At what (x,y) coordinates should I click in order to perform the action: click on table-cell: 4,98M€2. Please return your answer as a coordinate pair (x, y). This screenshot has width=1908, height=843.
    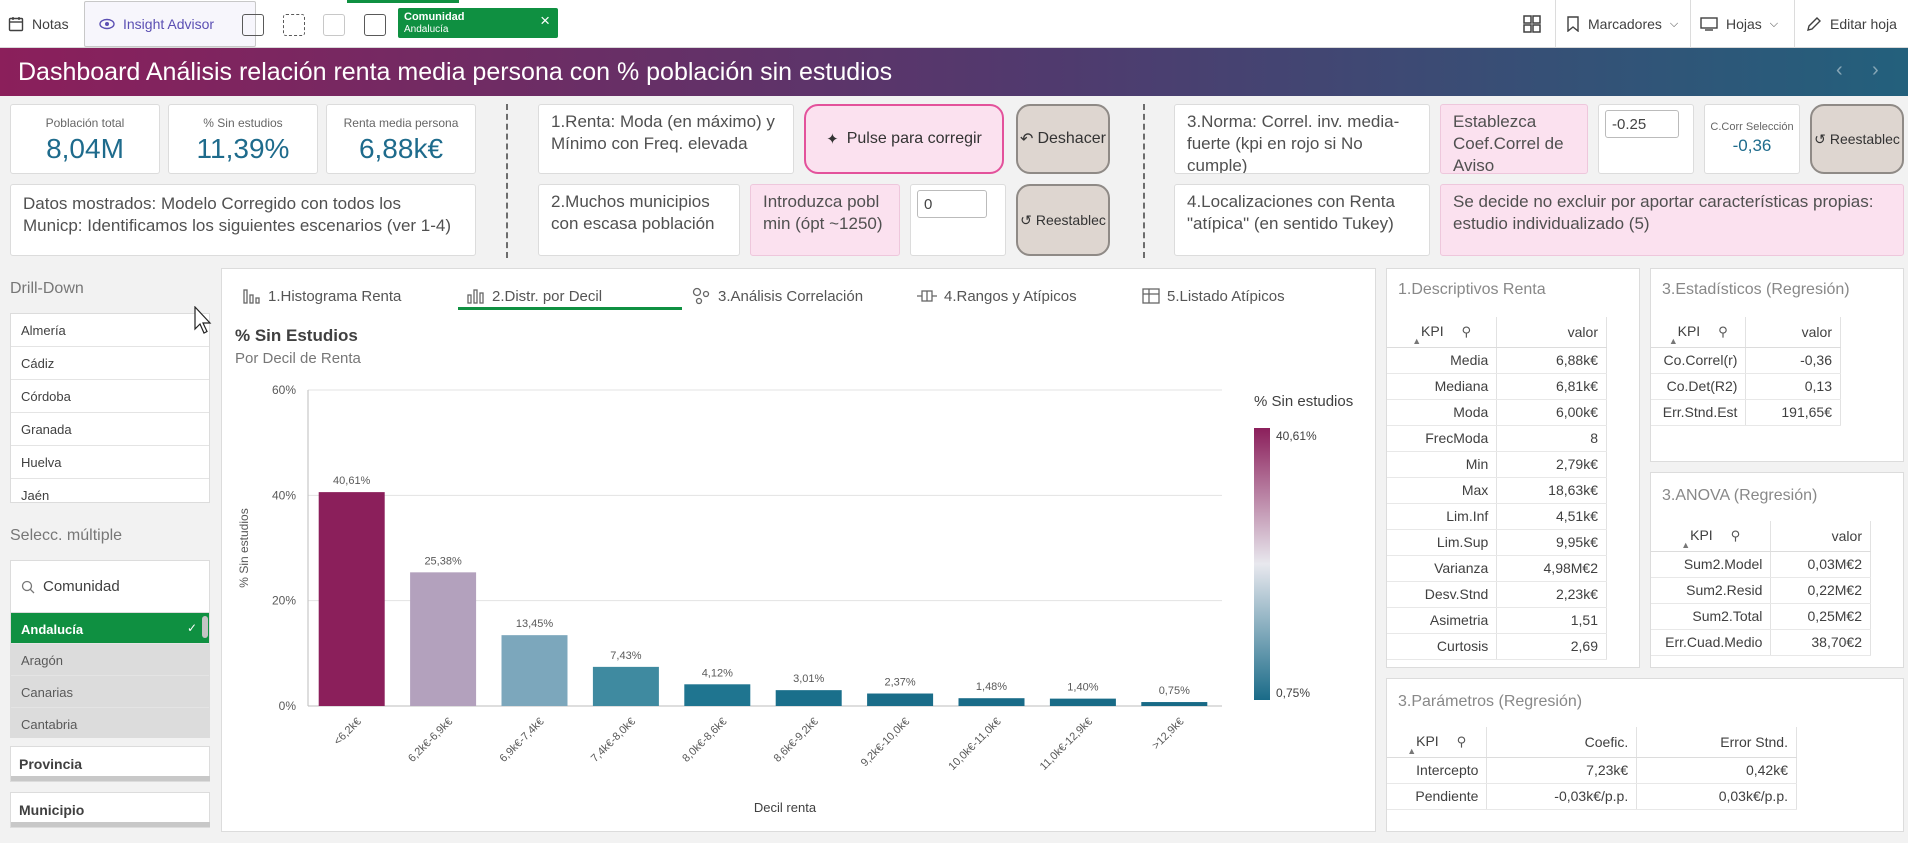
    Looking at the image, I should click on (1551, 568).